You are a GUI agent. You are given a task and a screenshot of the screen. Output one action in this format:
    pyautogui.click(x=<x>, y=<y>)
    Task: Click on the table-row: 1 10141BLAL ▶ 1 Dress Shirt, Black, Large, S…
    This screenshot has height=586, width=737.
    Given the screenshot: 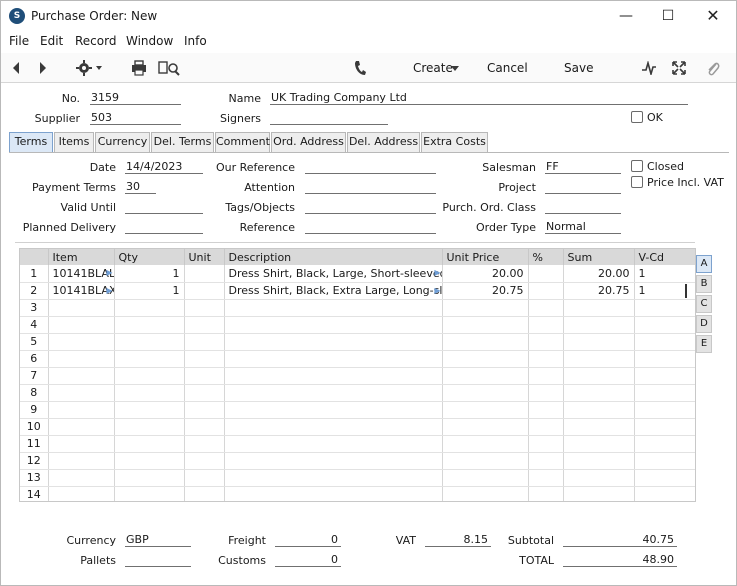 What is the action you would take?
    pyautogui.click(x=357, y=274)
    